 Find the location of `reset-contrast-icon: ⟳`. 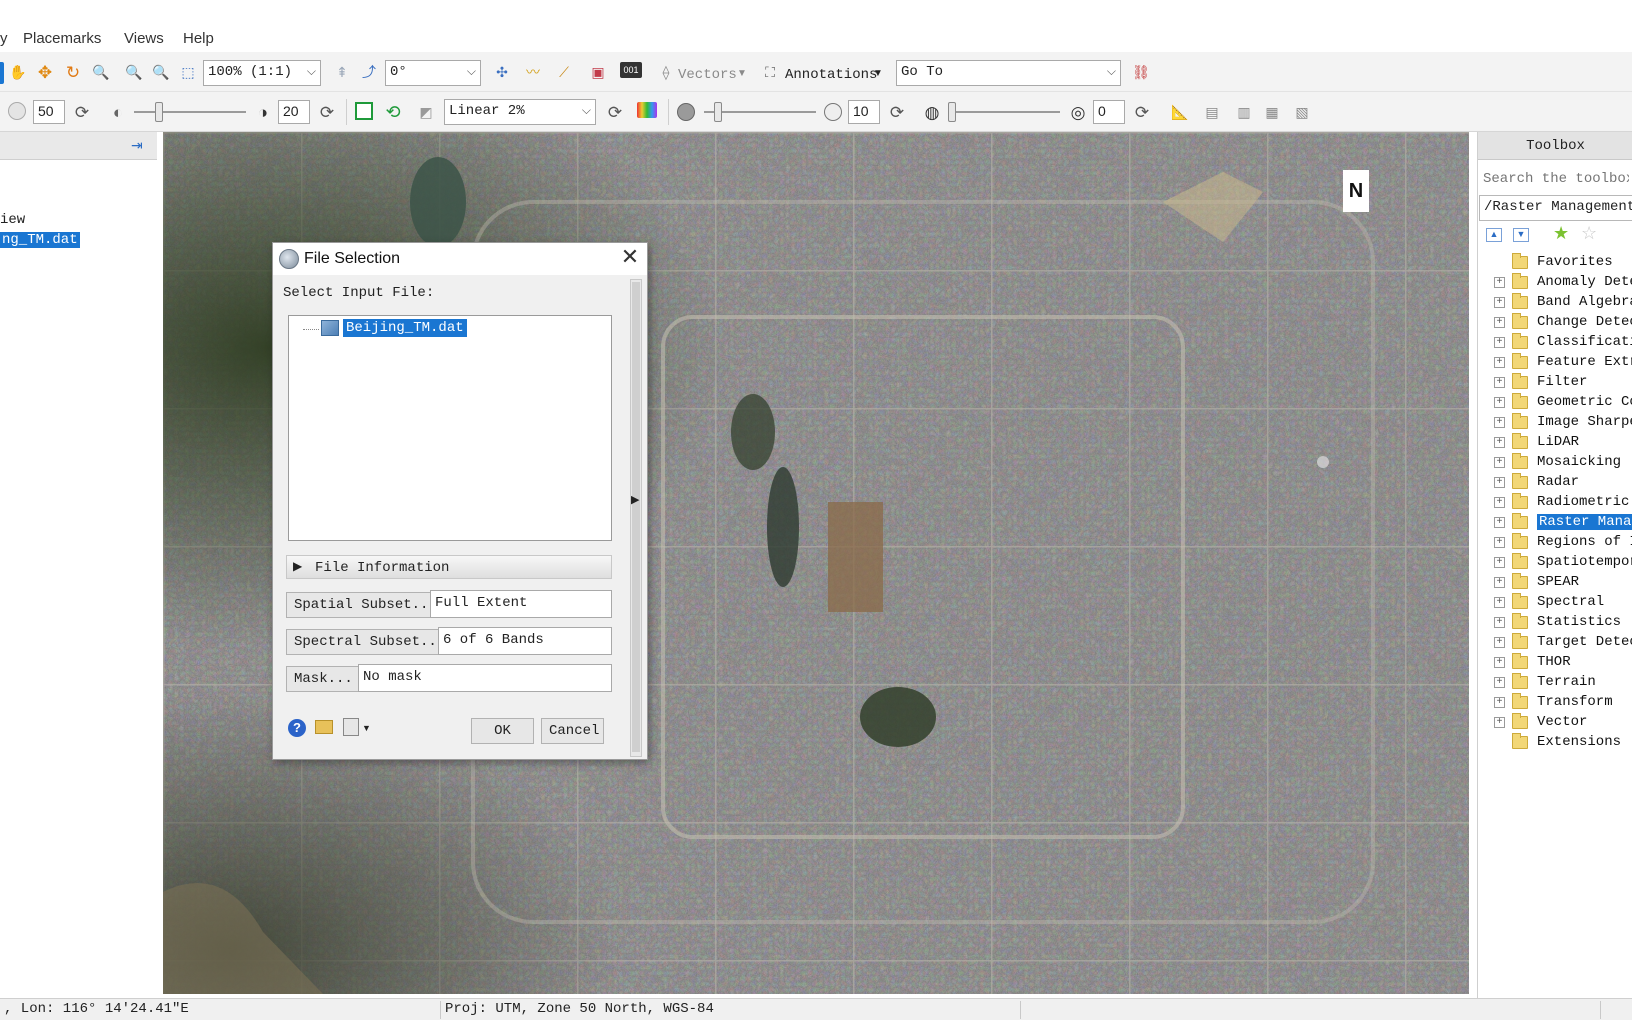

reset-contrast-icon: ⟳ is located at coordinates (327, 112).